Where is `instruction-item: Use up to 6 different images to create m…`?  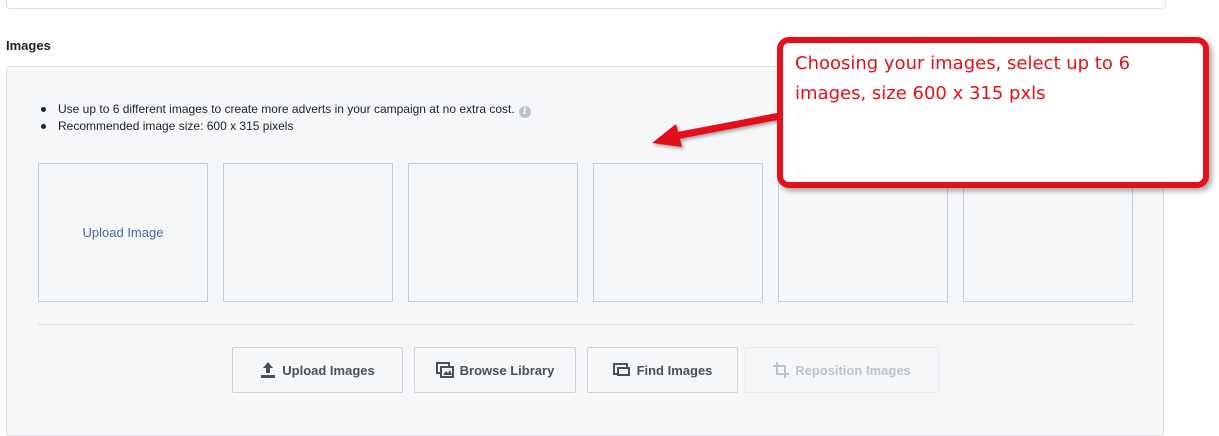
instruction-item: Use up to 6 different images to create m… is located at coordinates (284, 109).